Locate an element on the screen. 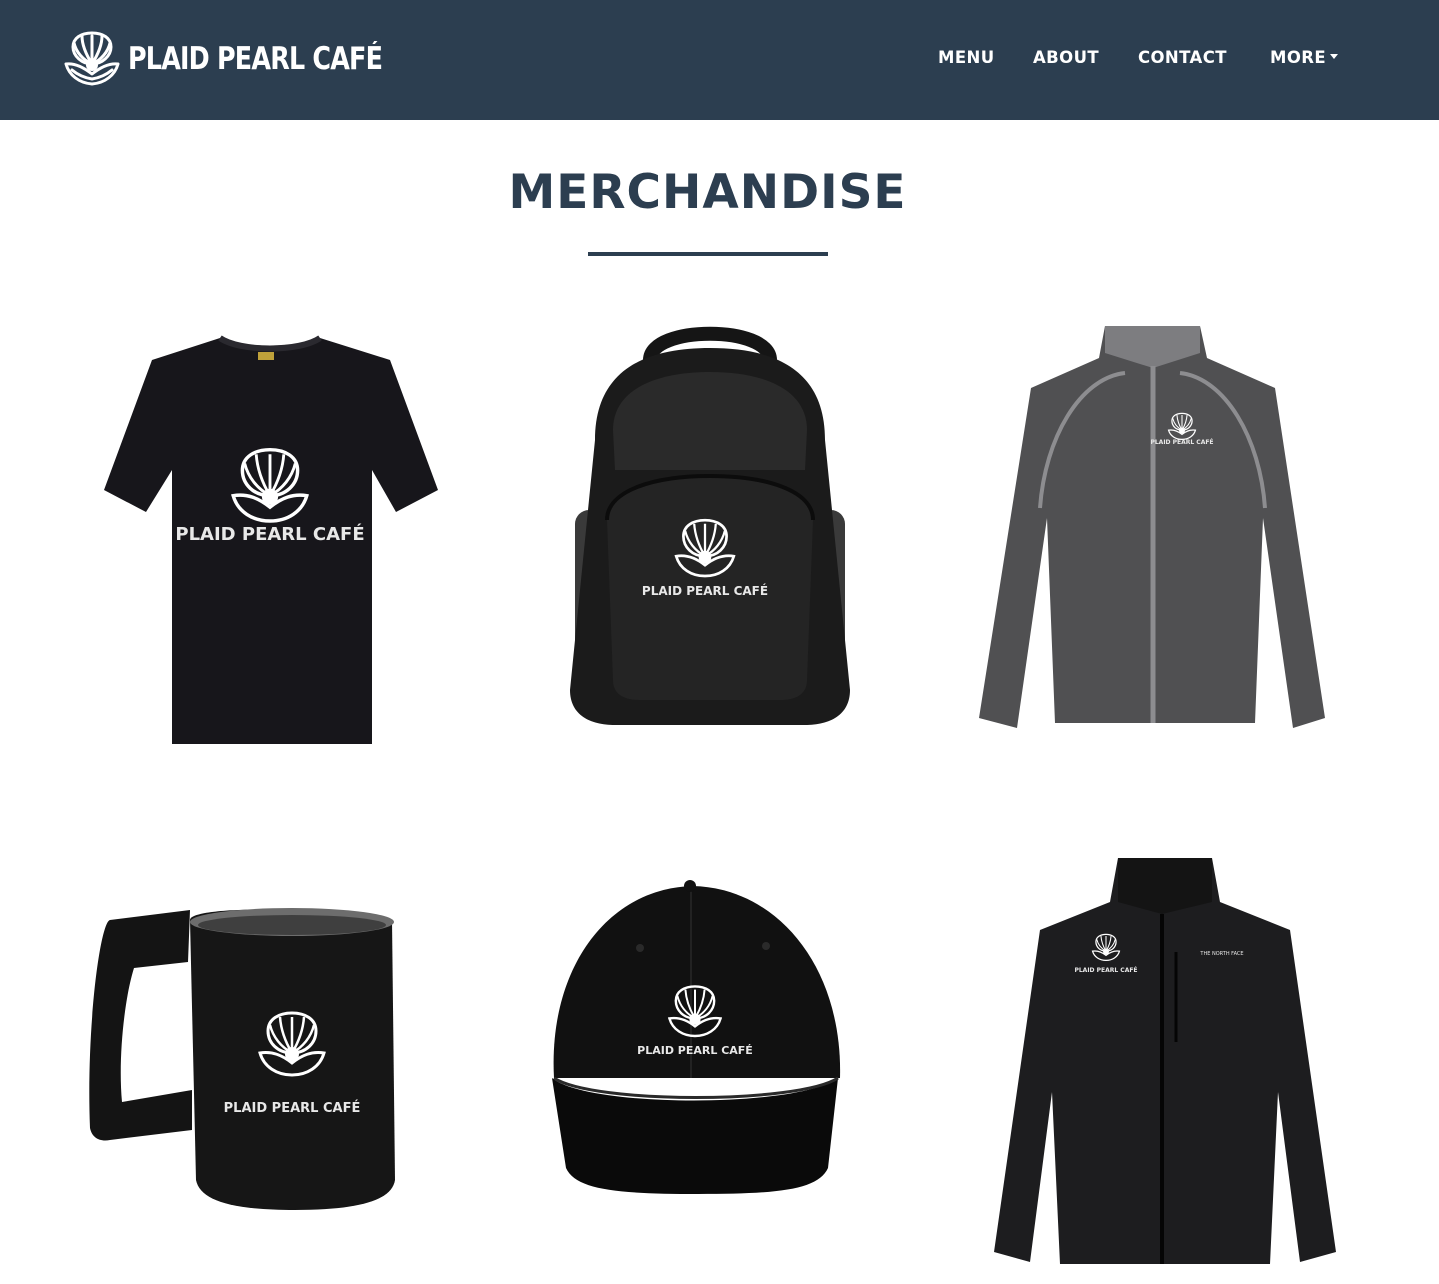 This screenshot has width=1439, height=1284. page-title: MERCHANDISE is located at coordinates (707, 192).